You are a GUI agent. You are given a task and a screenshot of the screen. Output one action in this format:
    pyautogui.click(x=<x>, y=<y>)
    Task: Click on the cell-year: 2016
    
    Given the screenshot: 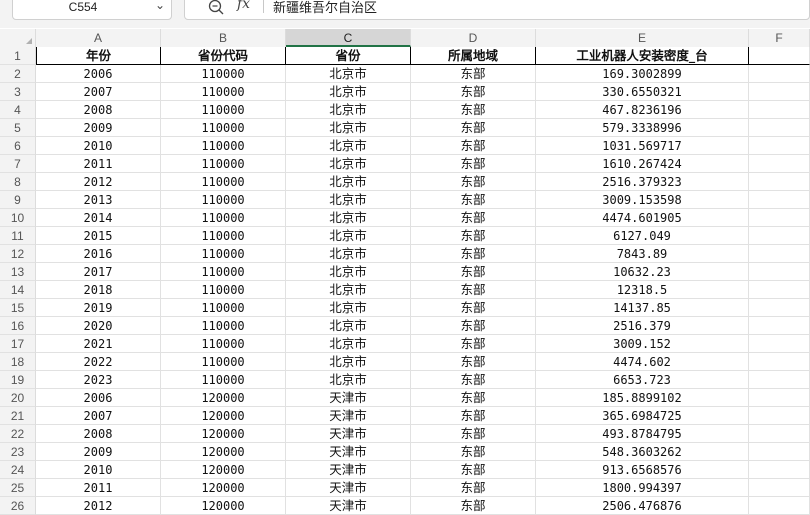 What is the action you would take?
    pyautogui.click(x=98, y=254)
    